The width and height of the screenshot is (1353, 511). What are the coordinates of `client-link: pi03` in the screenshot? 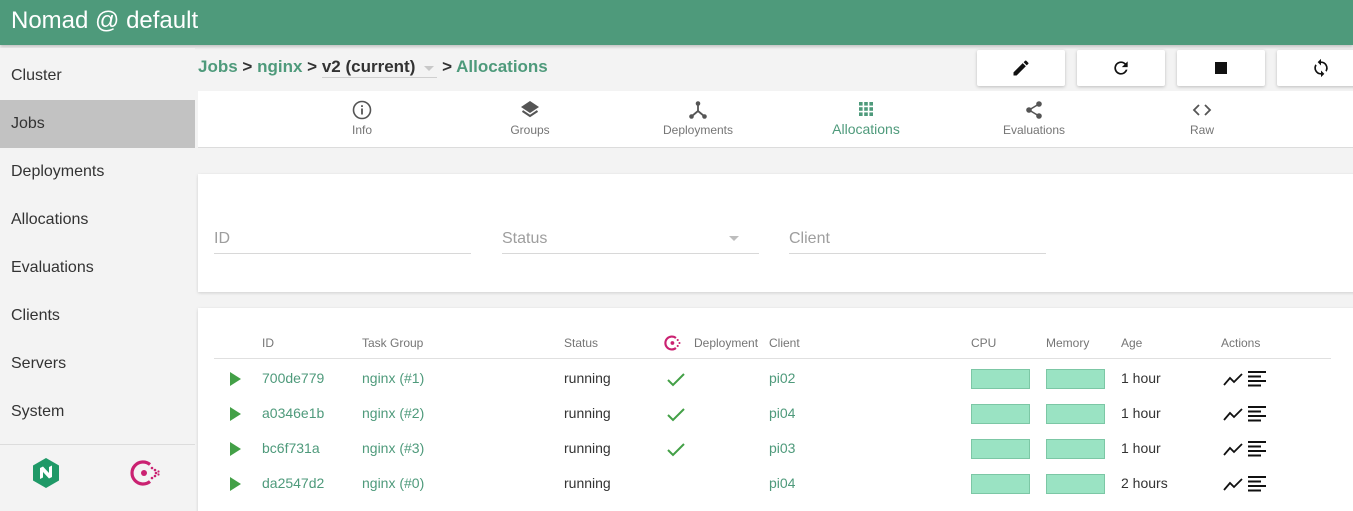 It's located at (782, 448).